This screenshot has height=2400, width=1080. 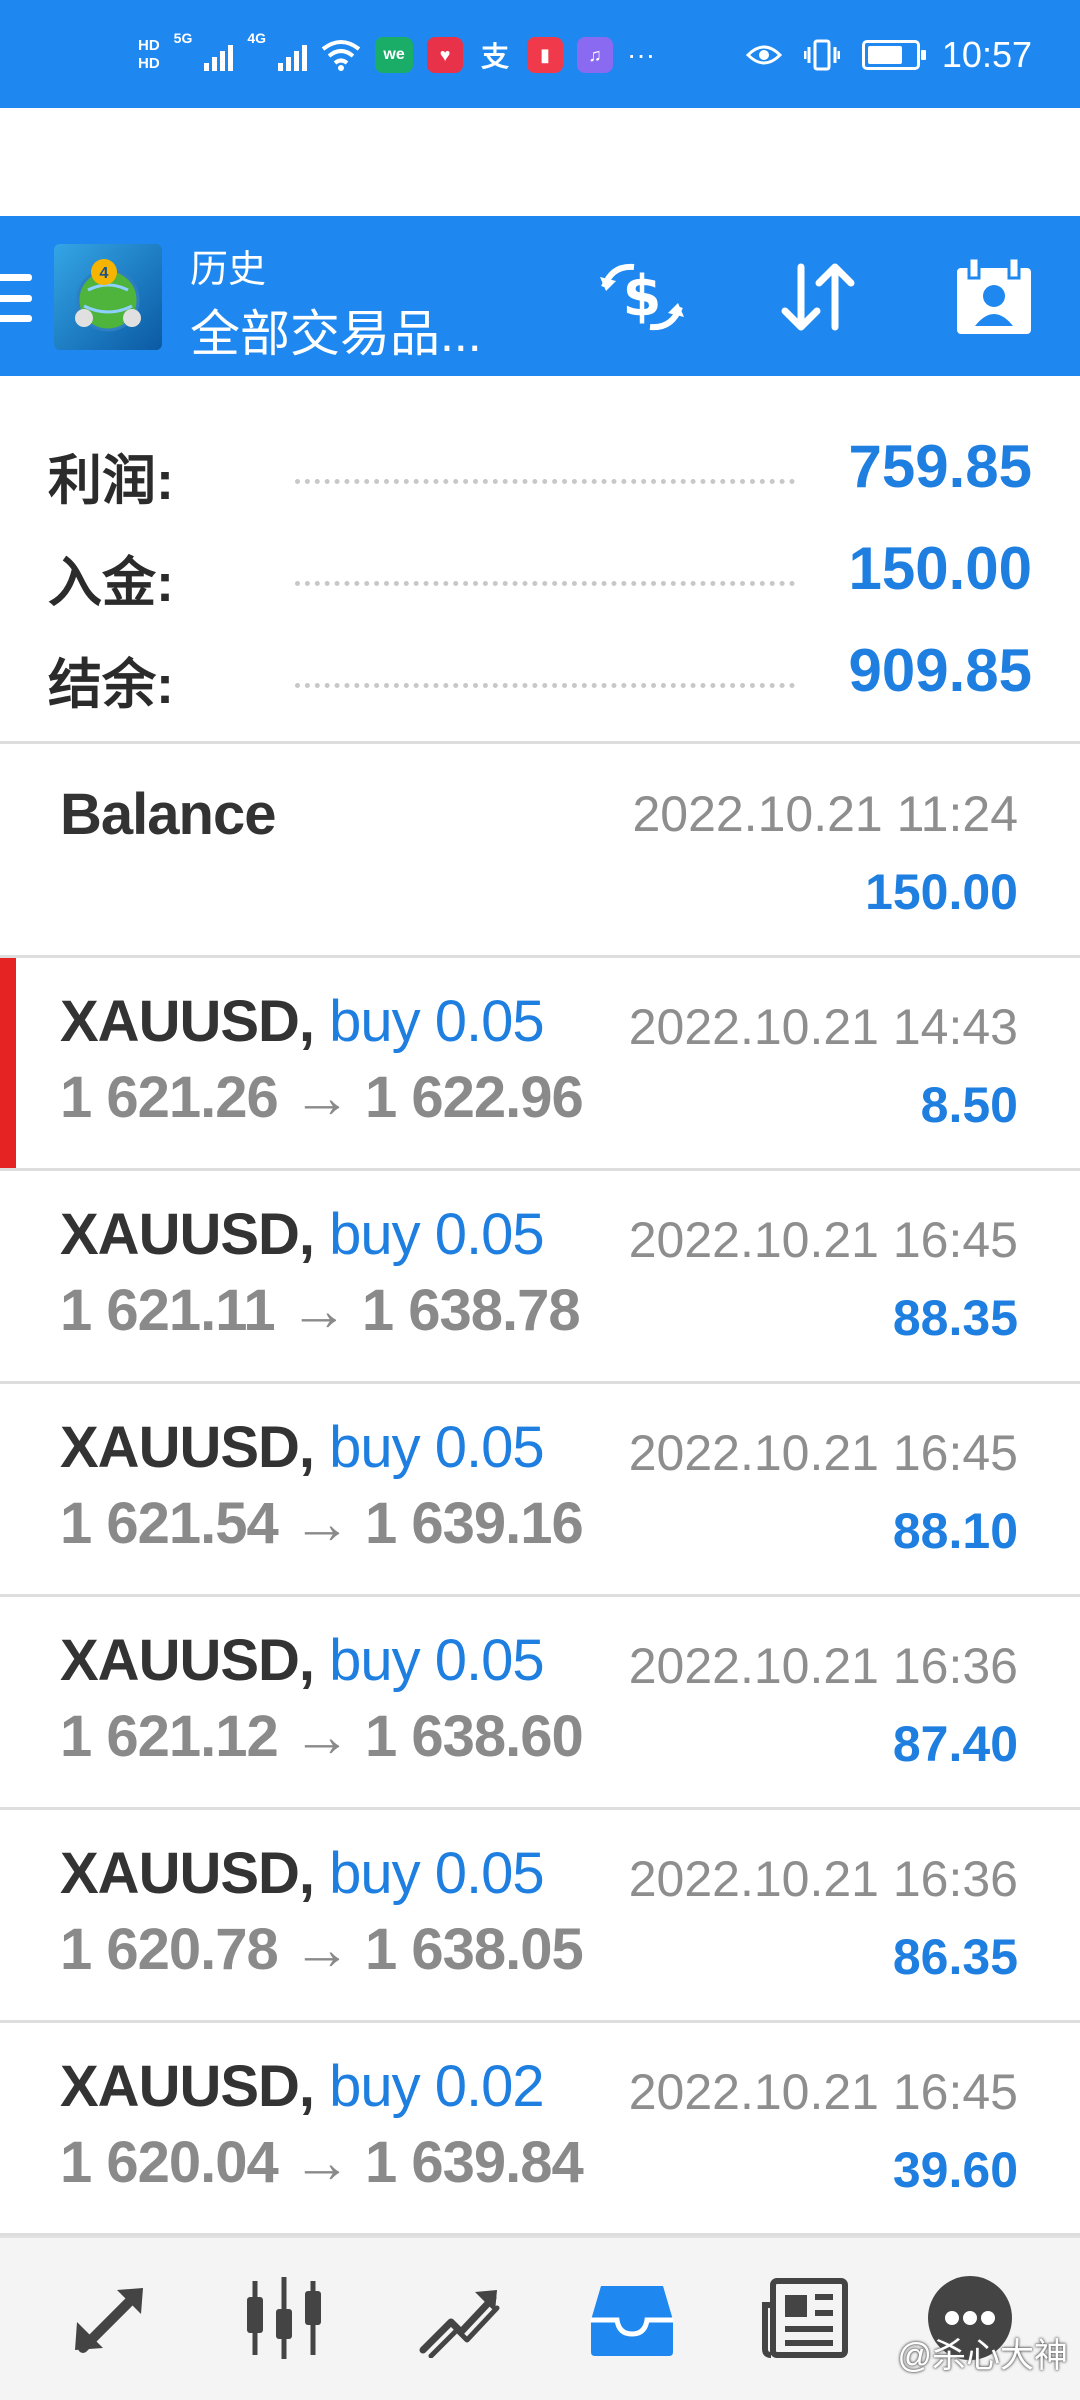 What do you see at coordinates (940, 670) in the screenshot?
I see `balance-value: 909.85` at bounding box center [940, 670].